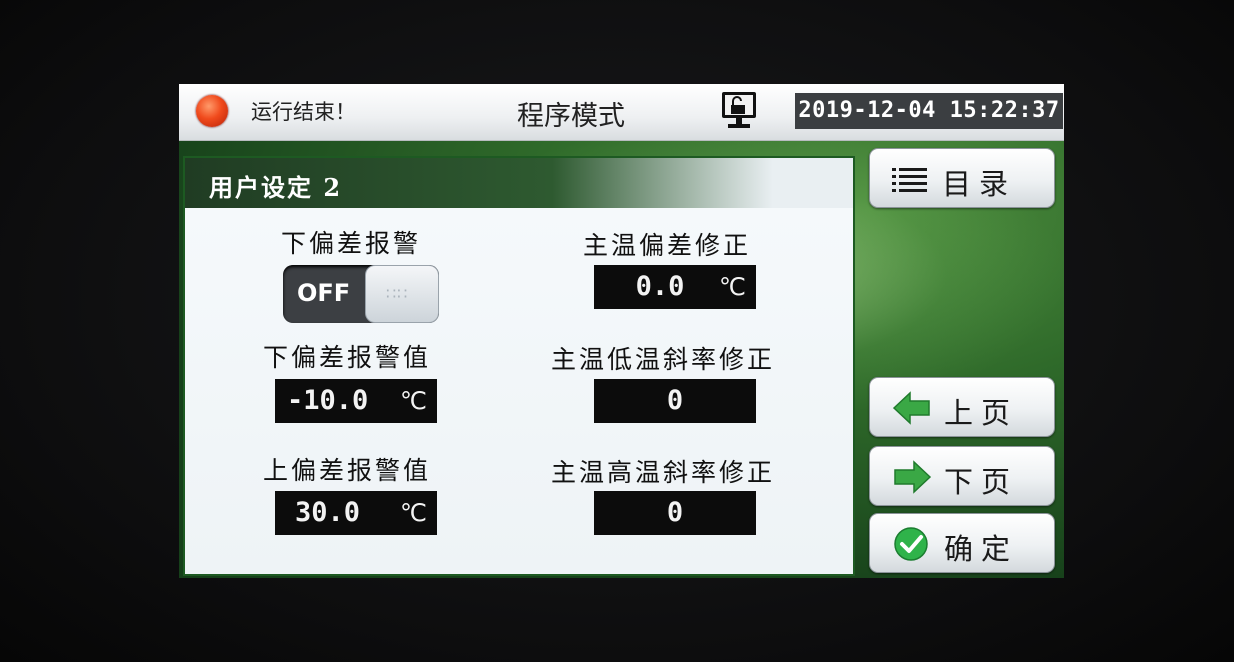 The width and height of the screenshot is (1234, 662). Describe the element at coordinates (913, 477) in the screenshot. I see `right-arrow-icon` at that location.